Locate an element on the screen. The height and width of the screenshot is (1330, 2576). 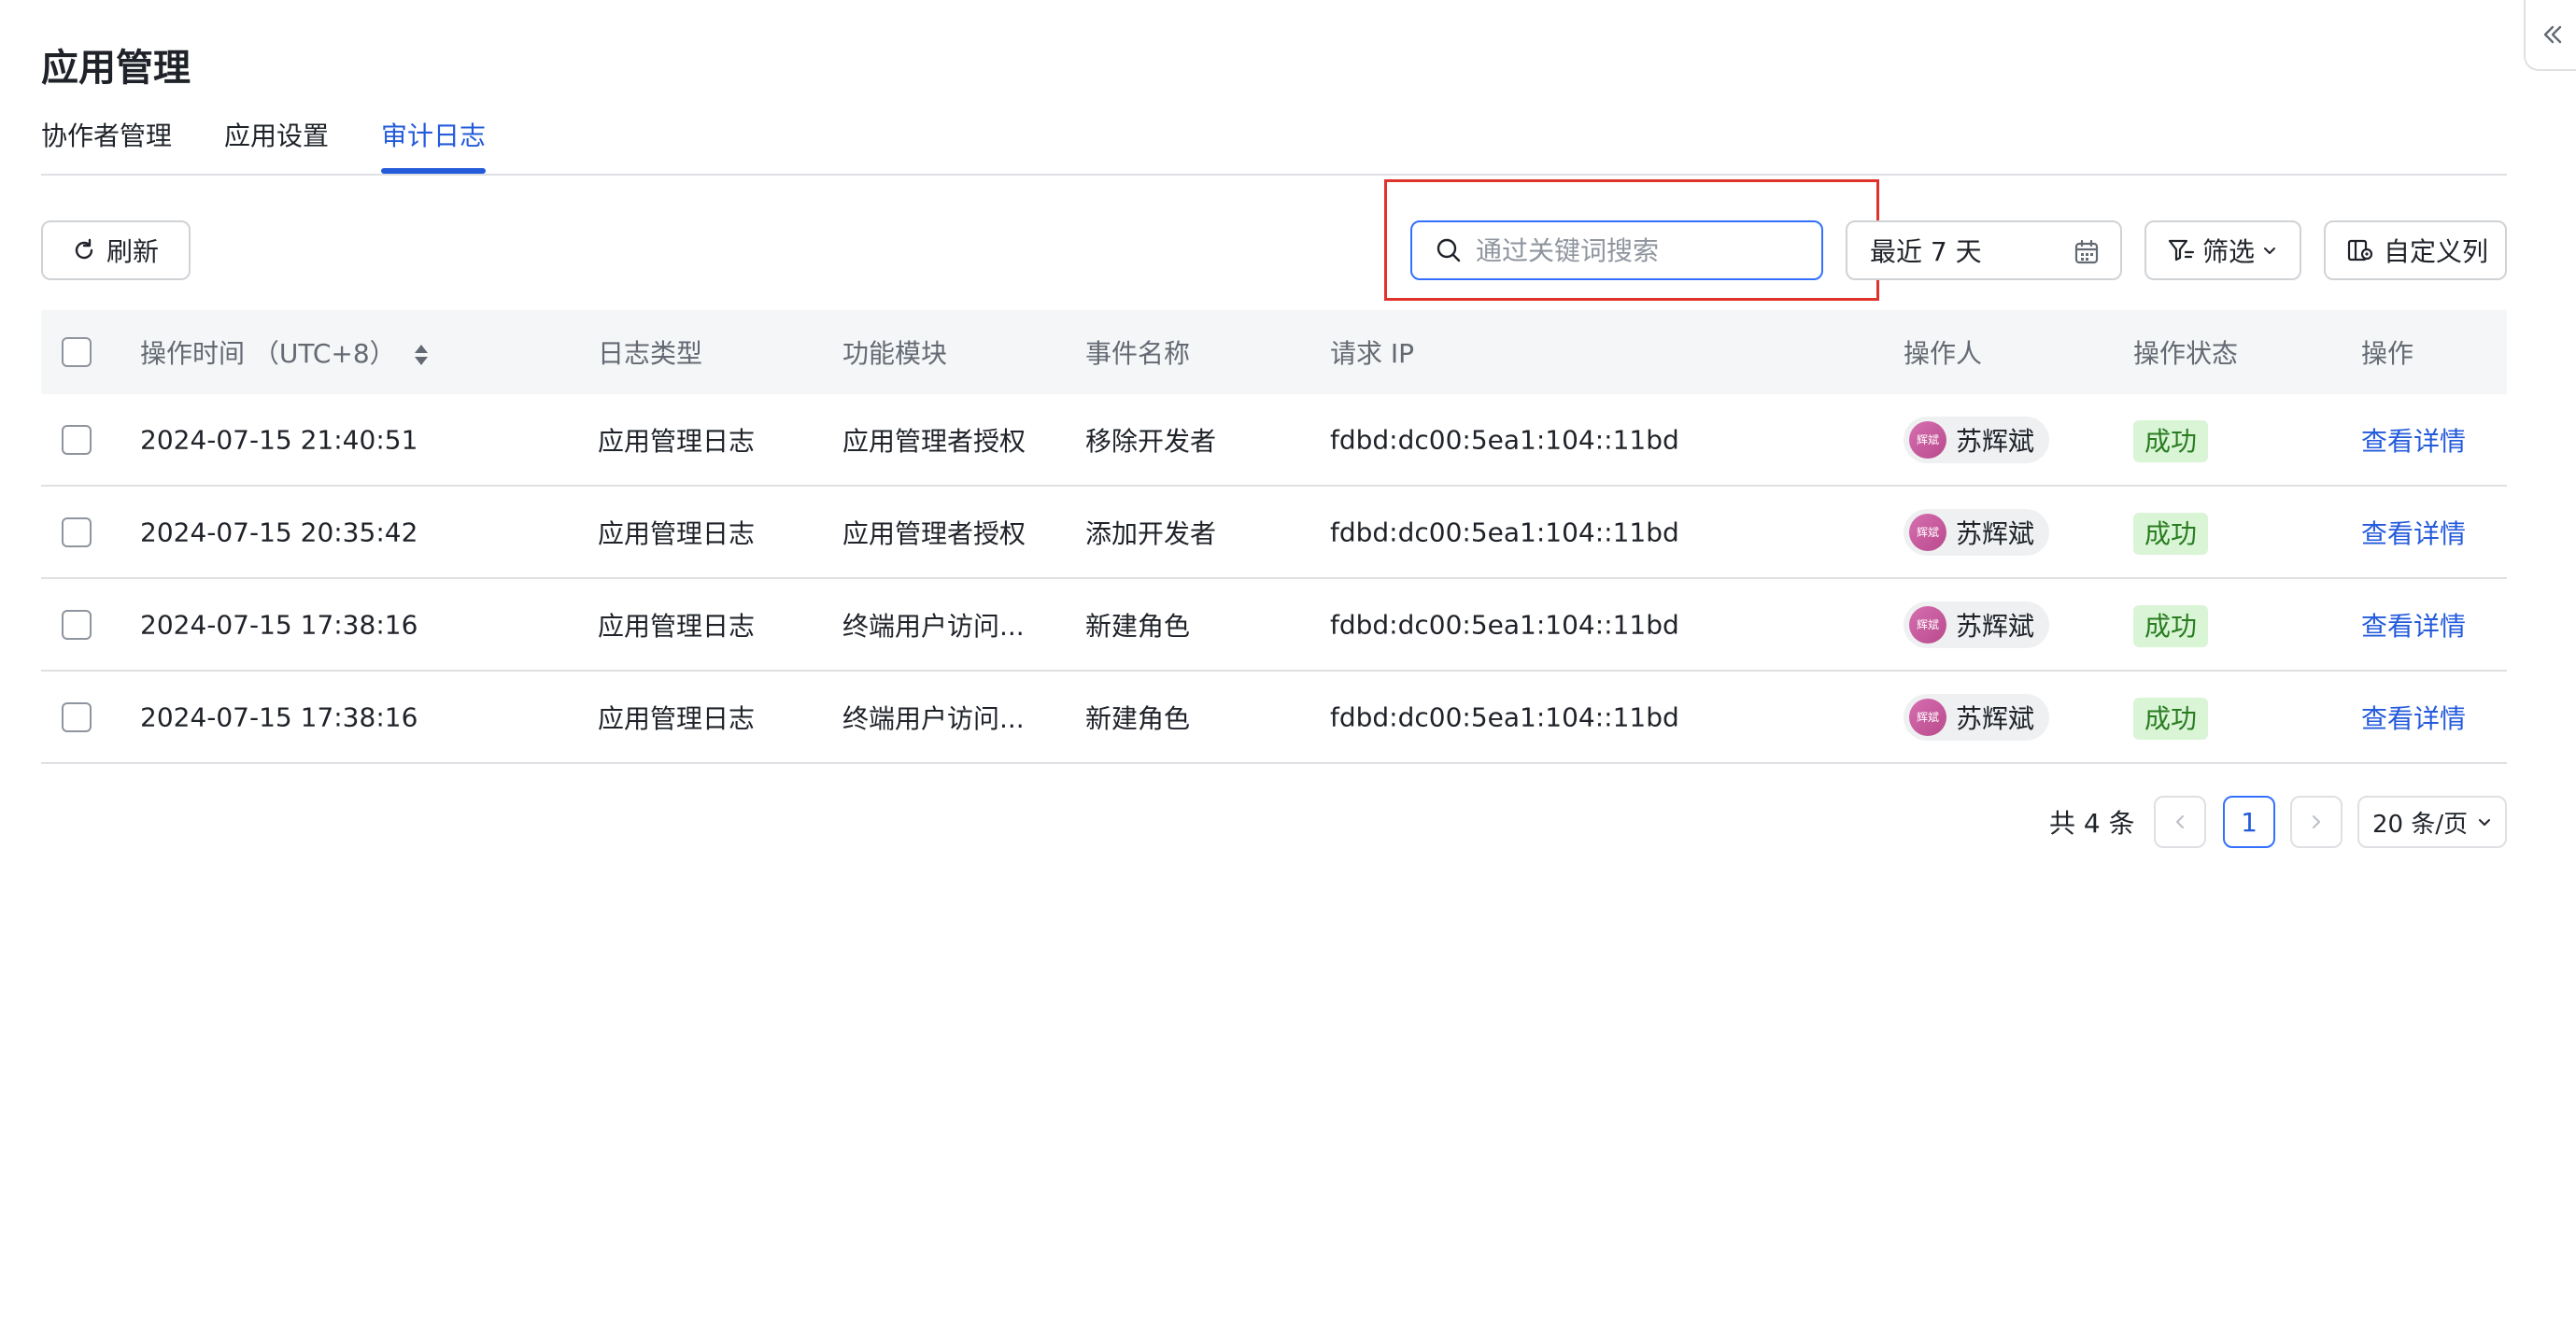
tab-collaborators: 协作者管理 is located at coordinates (106, 134).